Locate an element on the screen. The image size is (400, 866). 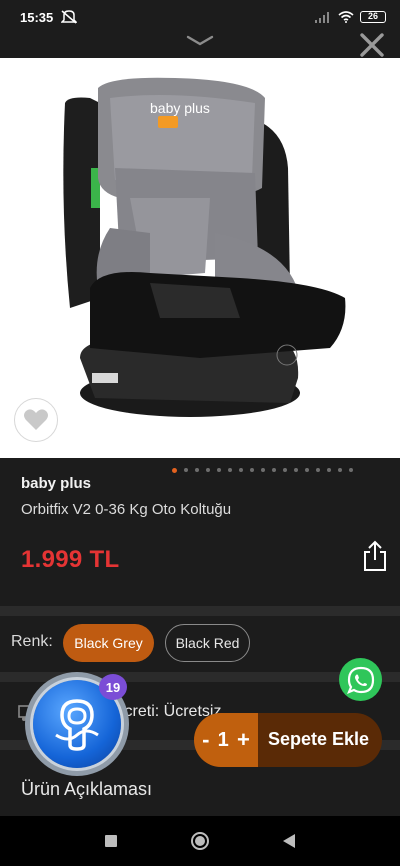
wifi-icon is located at coordinates (346, 17).